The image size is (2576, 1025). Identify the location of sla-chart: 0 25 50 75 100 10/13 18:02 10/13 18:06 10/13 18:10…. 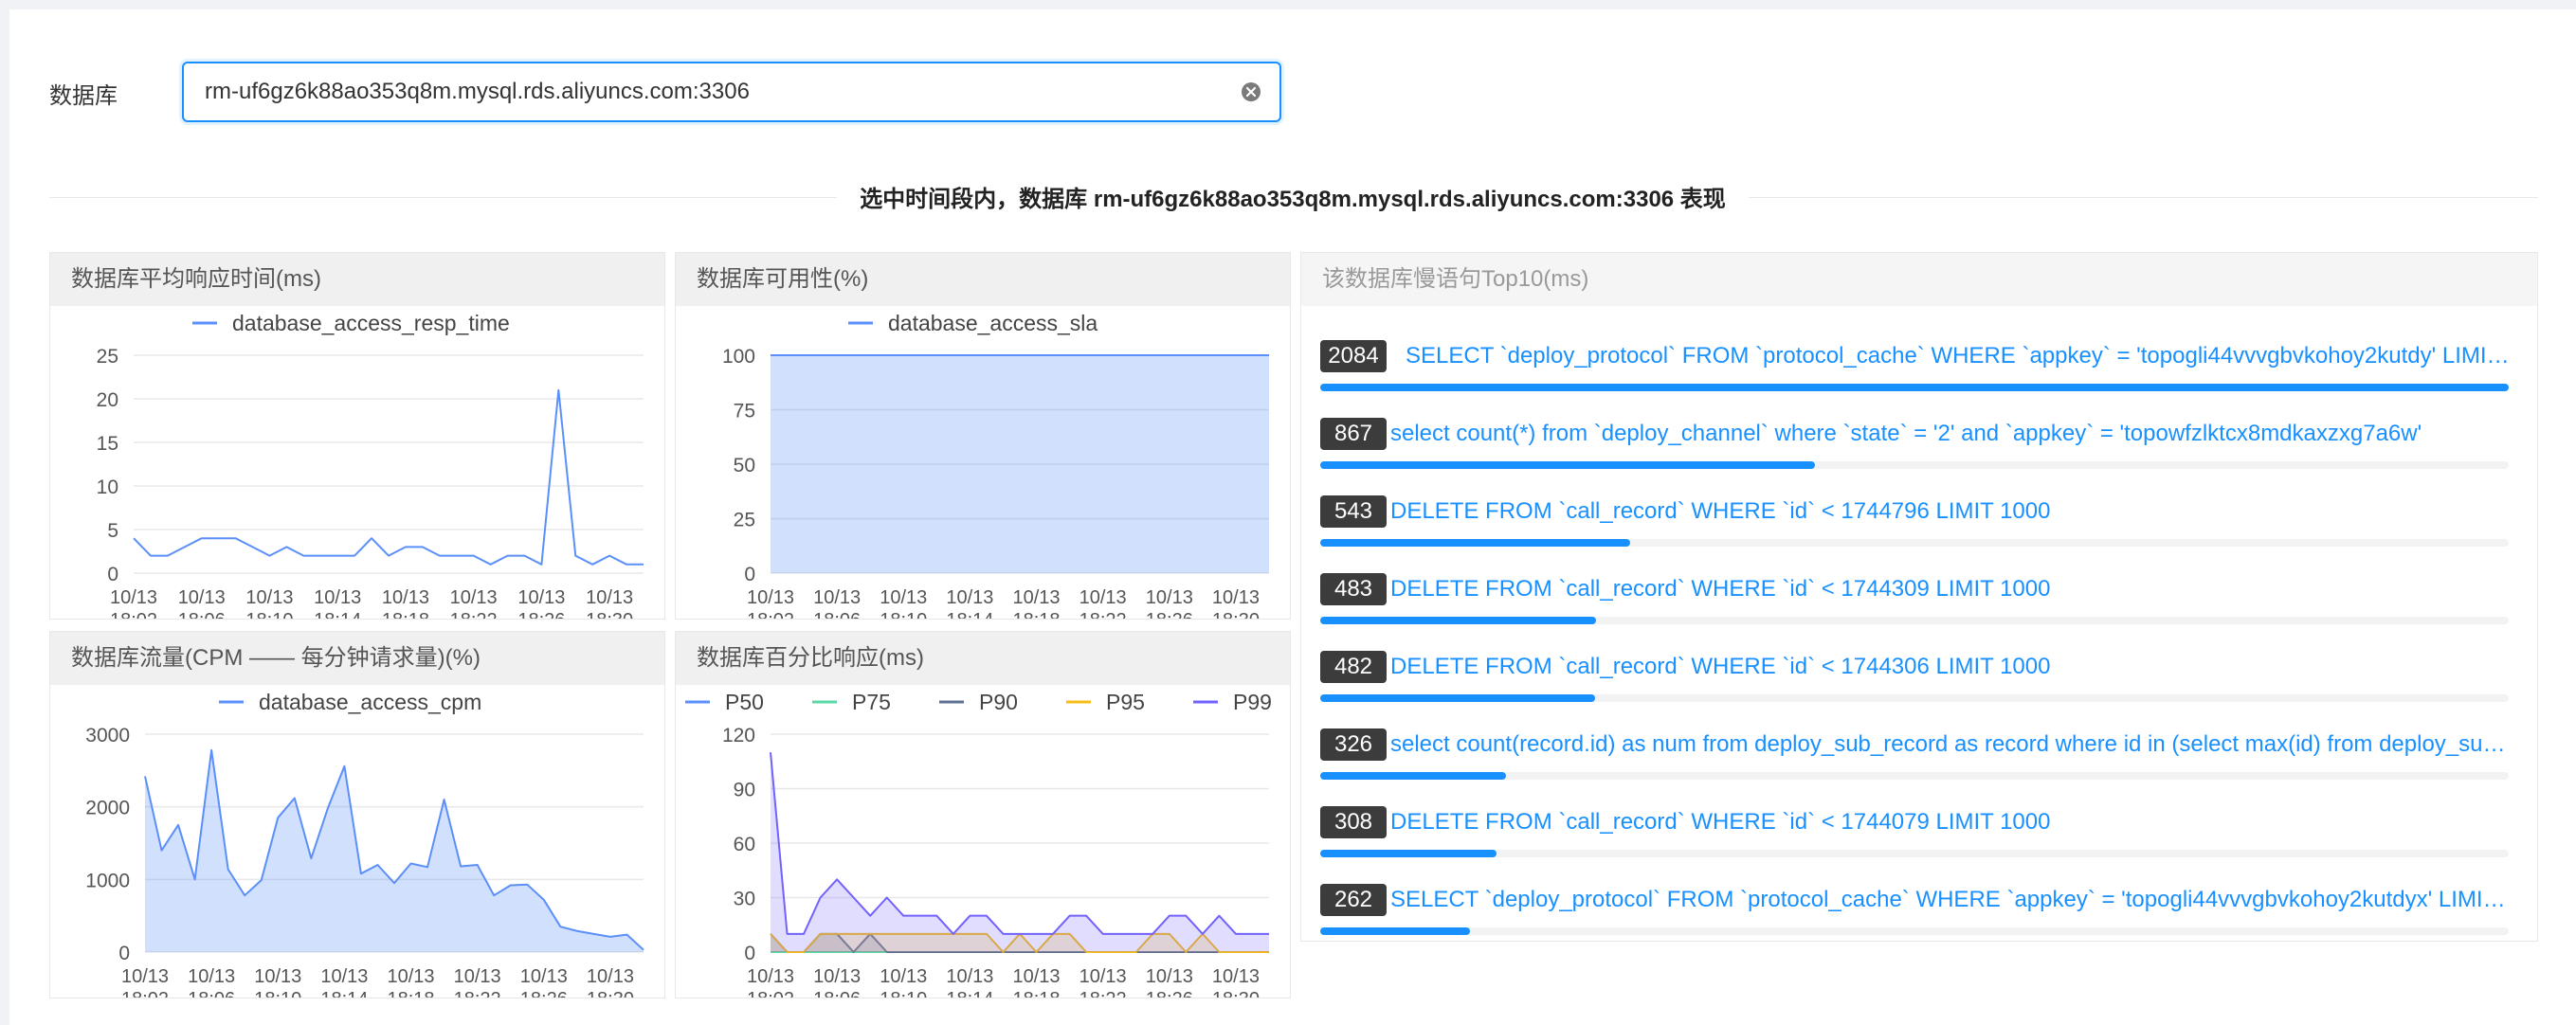
(996, 465).